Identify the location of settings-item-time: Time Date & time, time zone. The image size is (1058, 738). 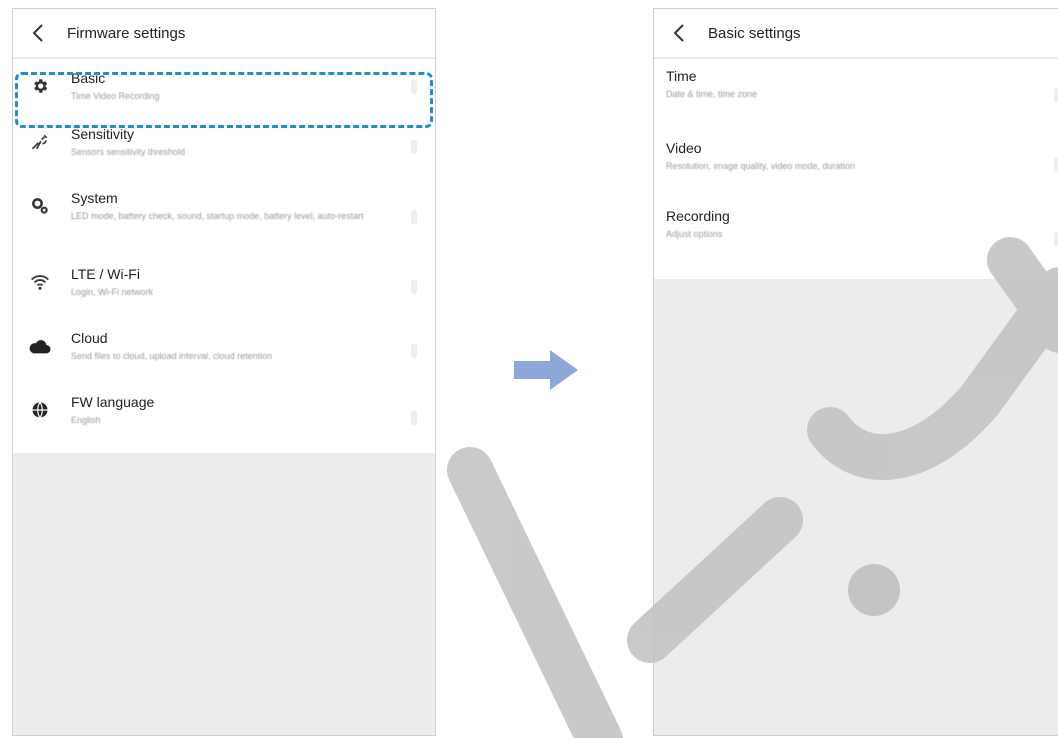
(856, 95).